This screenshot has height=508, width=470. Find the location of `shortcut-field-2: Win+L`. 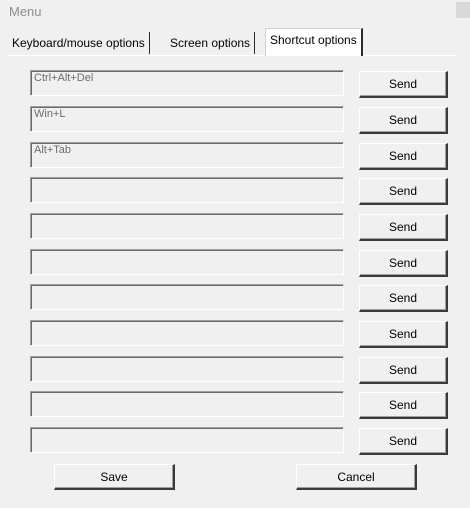

shortcut-field-2: Win+L is located at coordinates (187, 119).